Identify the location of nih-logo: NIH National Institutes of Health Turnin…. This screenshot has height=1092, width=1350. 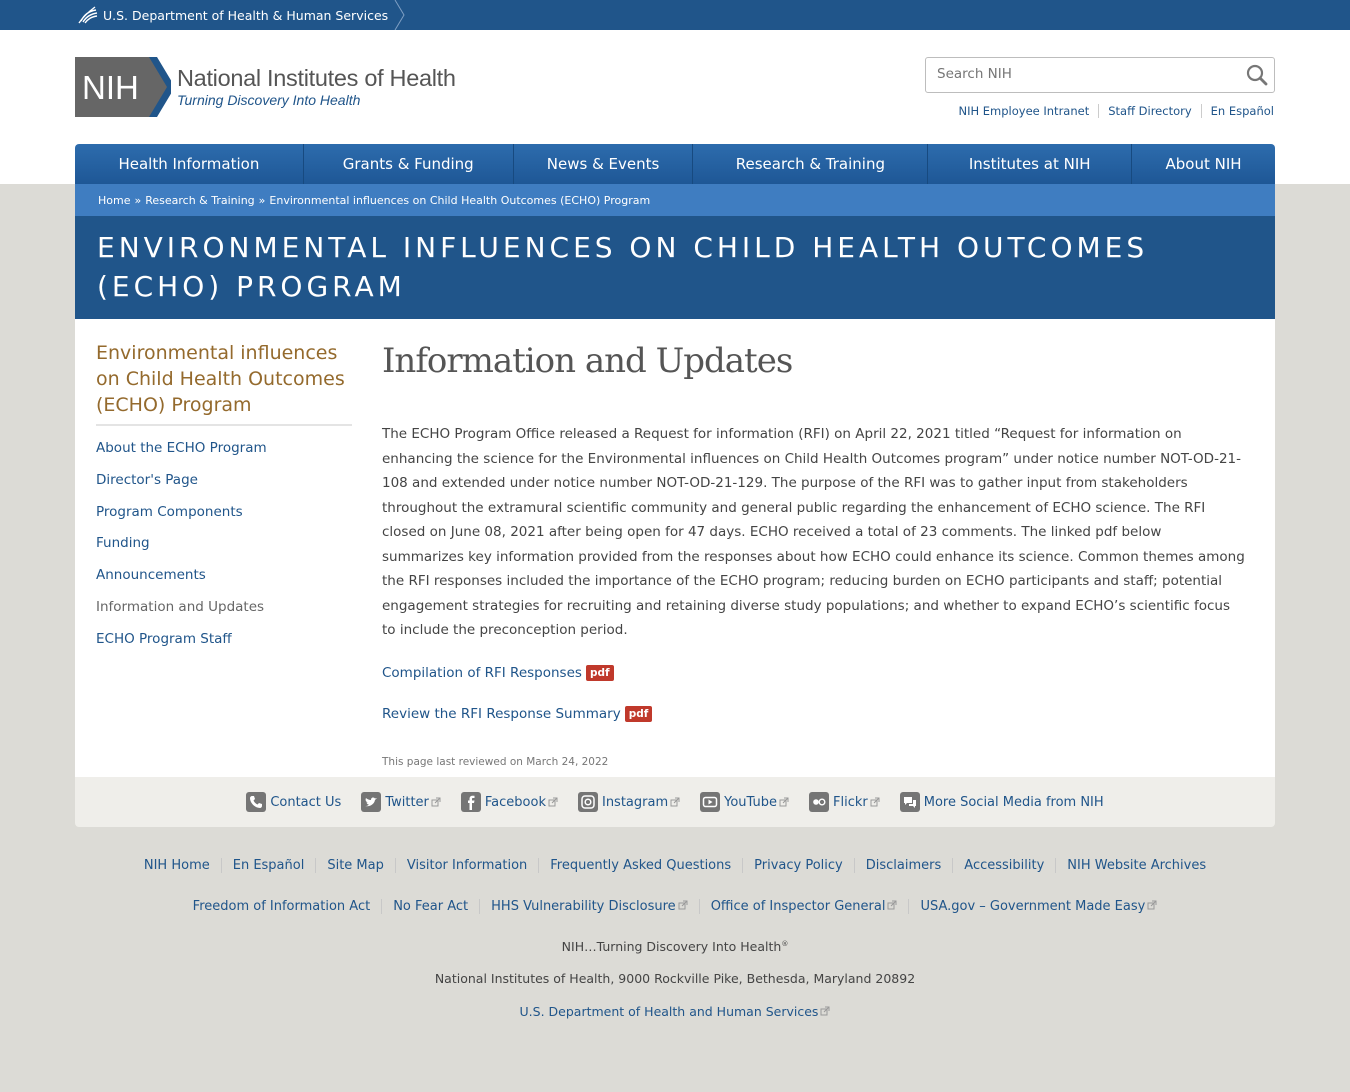
(265, 87).